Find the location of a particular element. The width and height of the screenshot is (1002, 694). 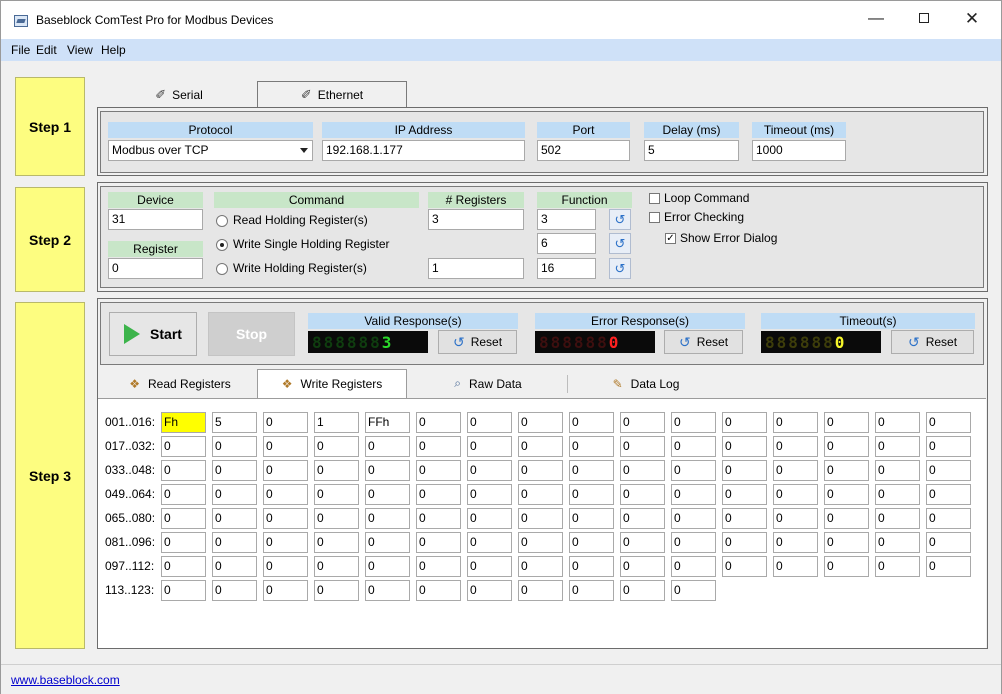

register-input: 0 is located at coordinates (155, 268).